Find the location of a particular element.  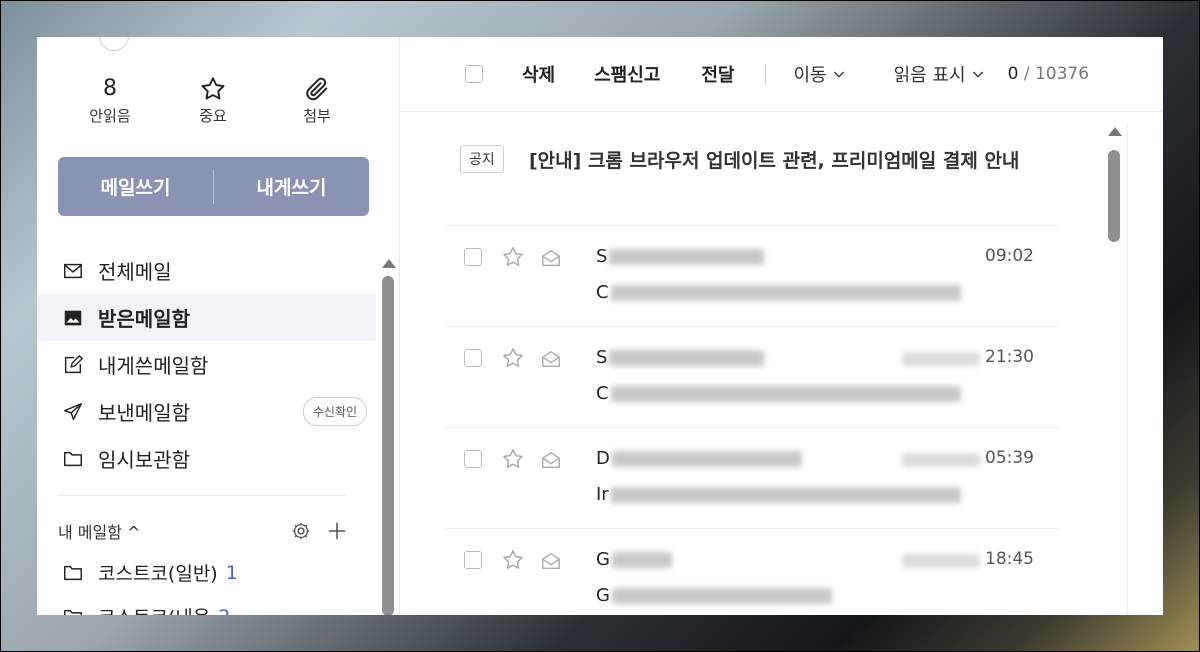

nav-label: 보낸메일함 is located at coordinates (144, 413).